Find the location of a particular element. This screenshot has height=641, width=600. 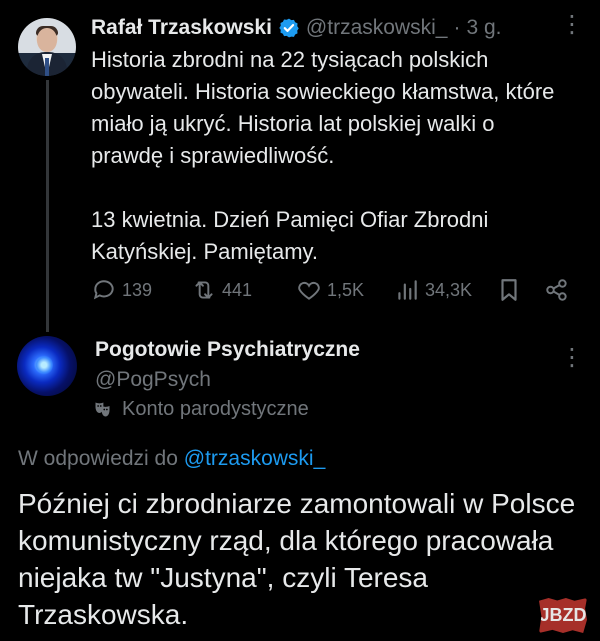

avatar-face is located at coordinates (47, 40).